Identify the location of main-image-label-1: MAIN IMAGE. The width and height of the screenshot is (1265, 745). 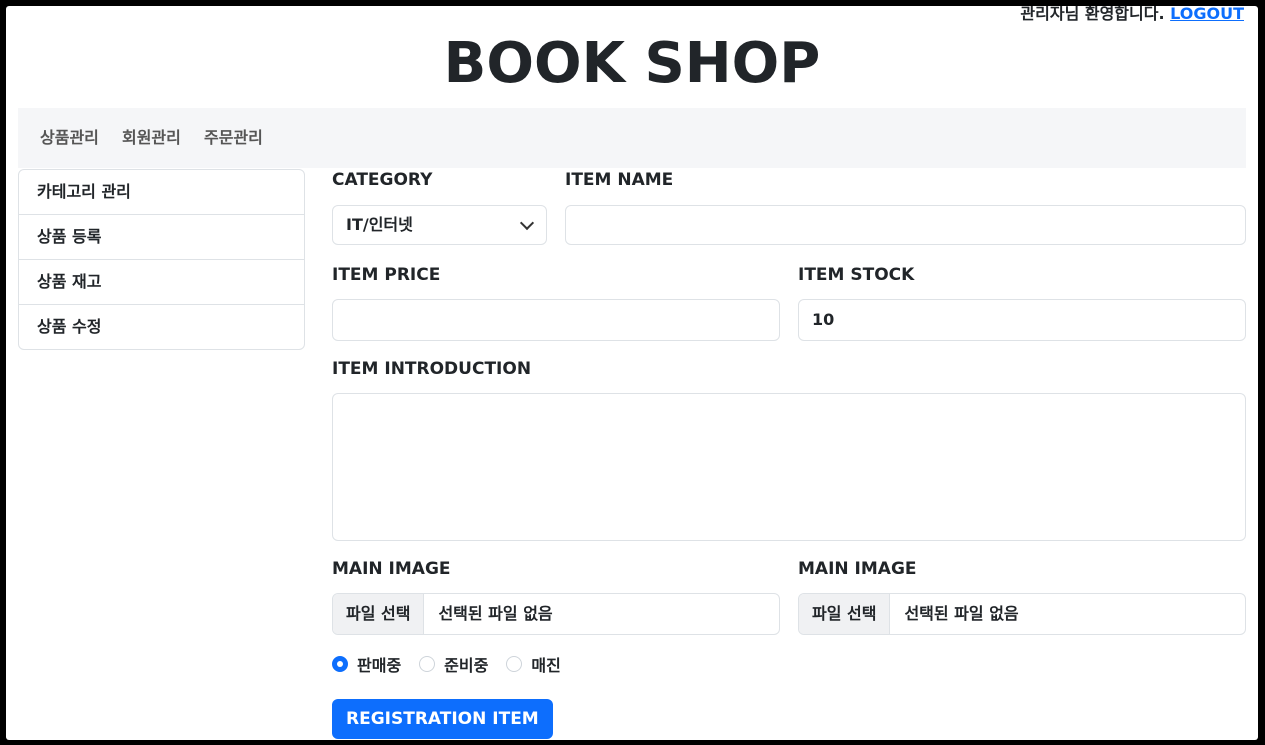
(391, 569).